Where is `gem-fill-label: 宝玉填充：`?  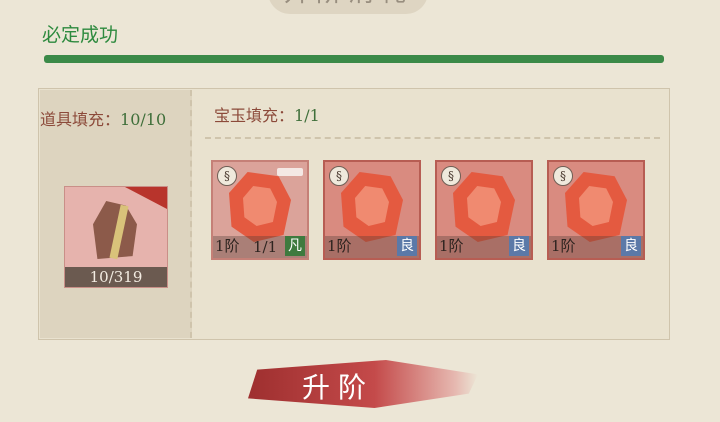
gem-fill-label: 宝玉填充： is located at coordinates (254, 115).